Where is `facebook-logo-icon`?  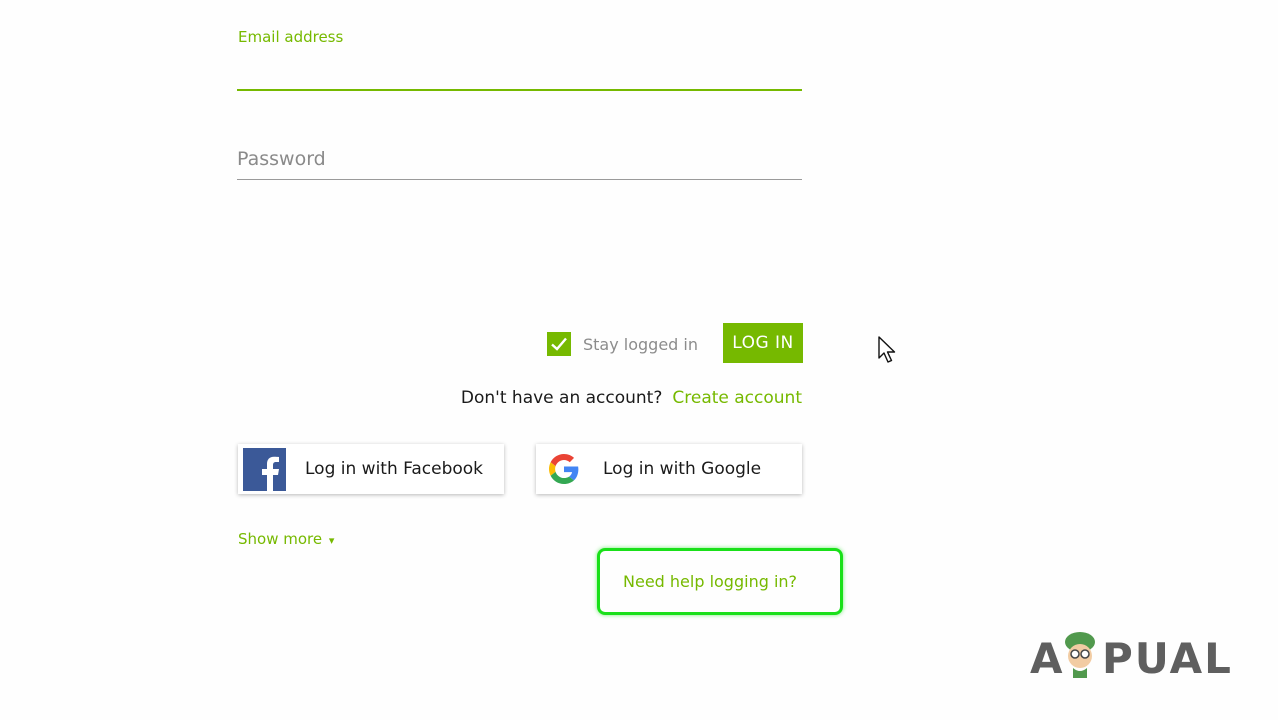 facebook-logo-icon is located at coordinates (264, 469).